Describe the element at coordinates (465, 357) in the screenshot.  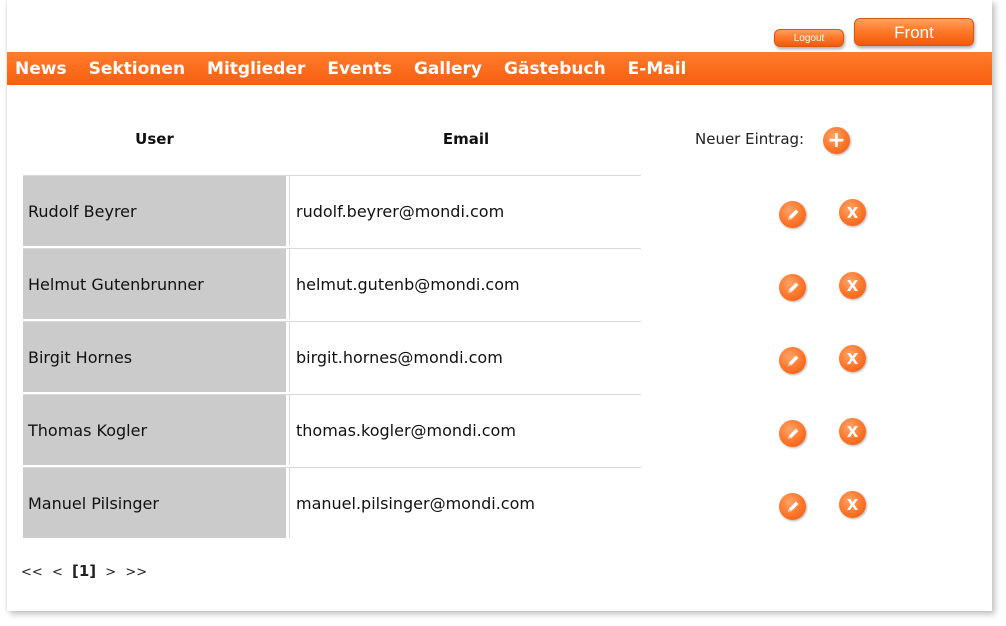
I see `email-cell: birgit.hornes@mondi.com` at that location.